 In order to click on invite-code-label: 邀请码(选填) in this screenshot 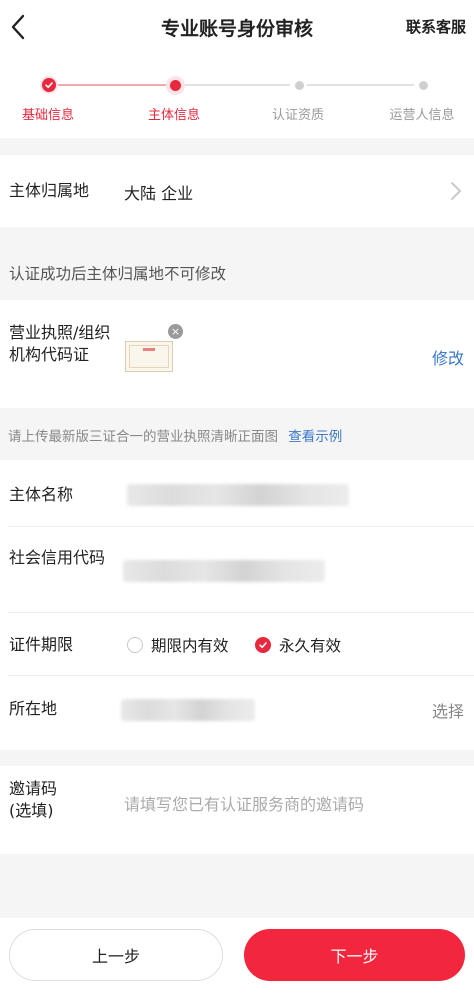, I will do `click(33, 799)`.